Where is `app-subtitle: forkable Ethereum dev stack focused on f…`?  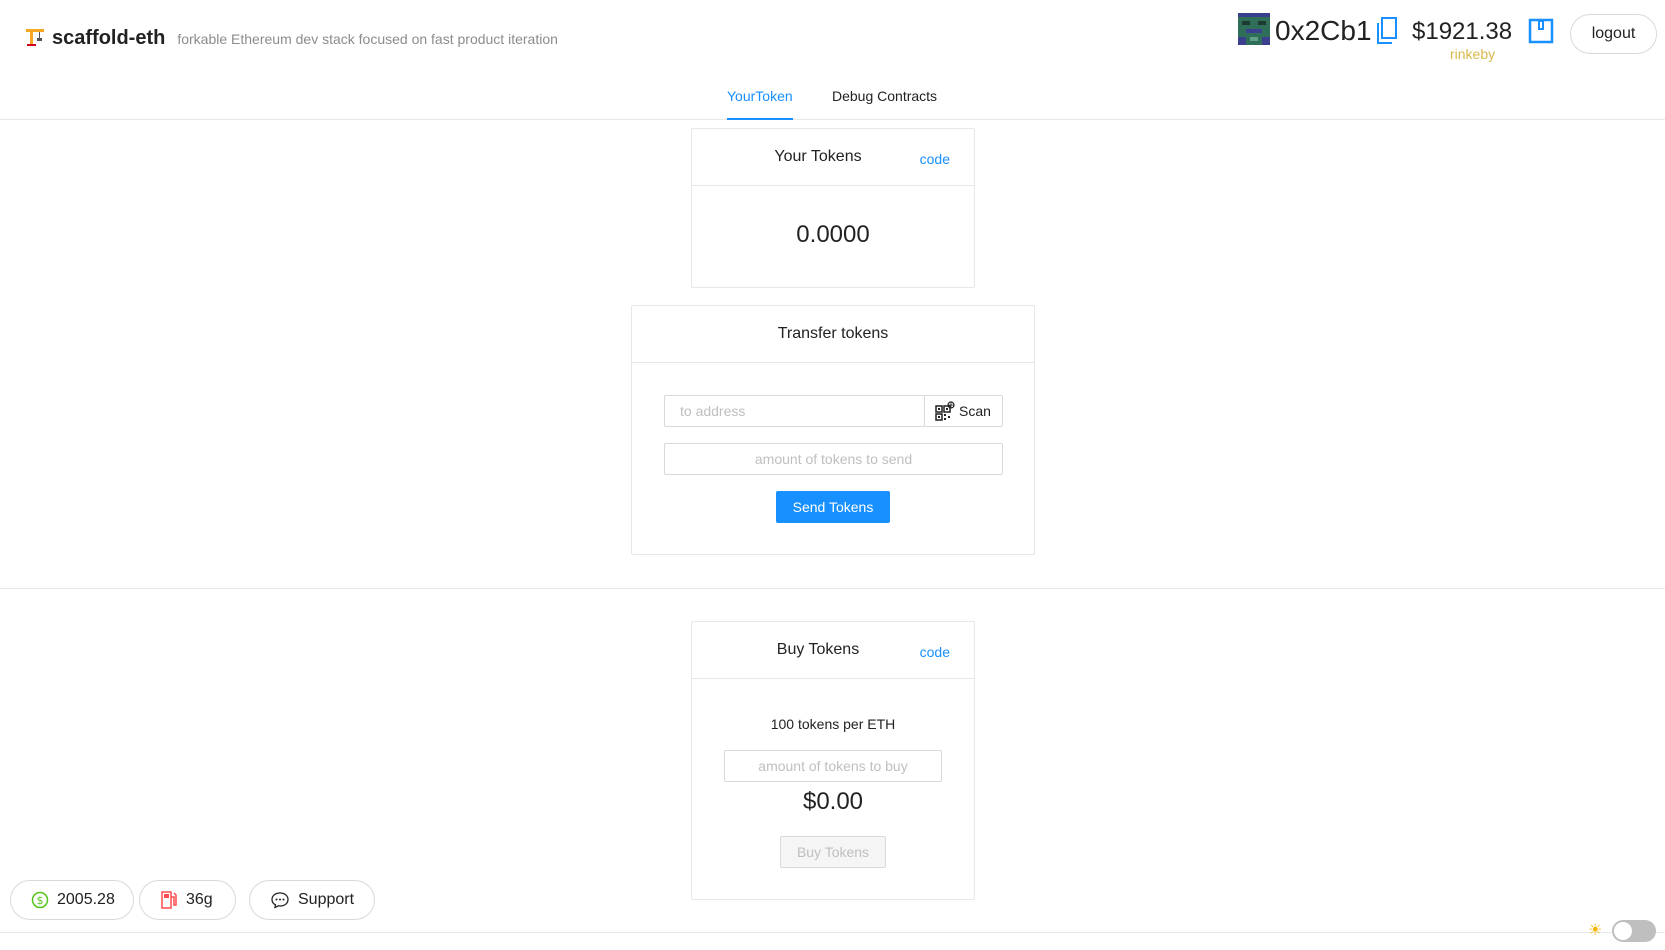
app-subtitle: forkable Ethereum dev stack focused on f… is located at coordinates (367, 39).